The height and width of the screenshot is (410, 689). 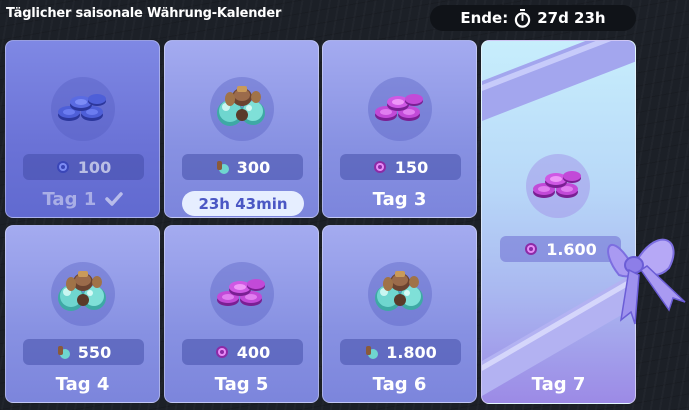 I want to click on blue-coin-icon, so click(x=62, y=167).